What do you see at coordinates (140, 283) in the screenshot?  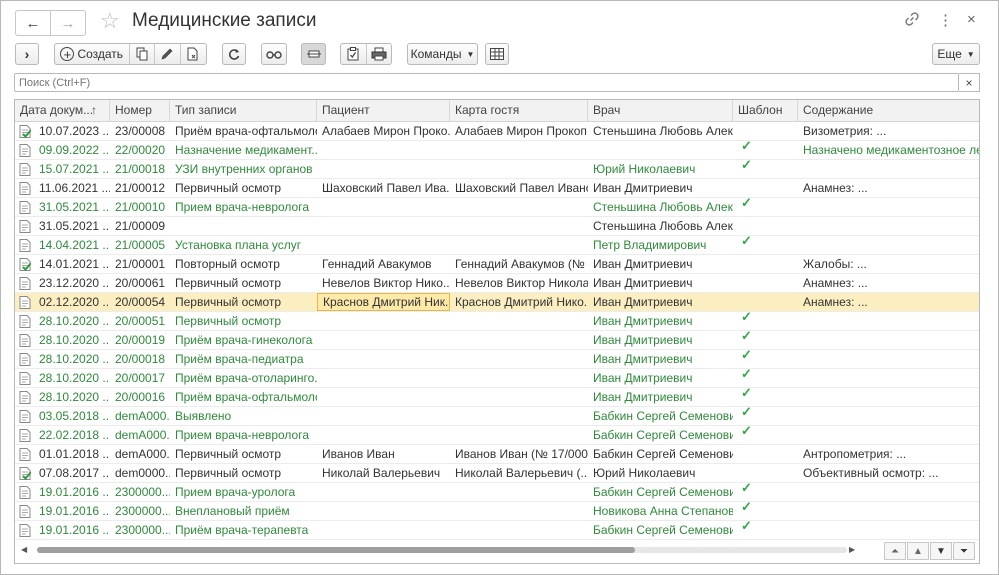 I see `cell-number: 20/00061` at bounding box center [140, 283].